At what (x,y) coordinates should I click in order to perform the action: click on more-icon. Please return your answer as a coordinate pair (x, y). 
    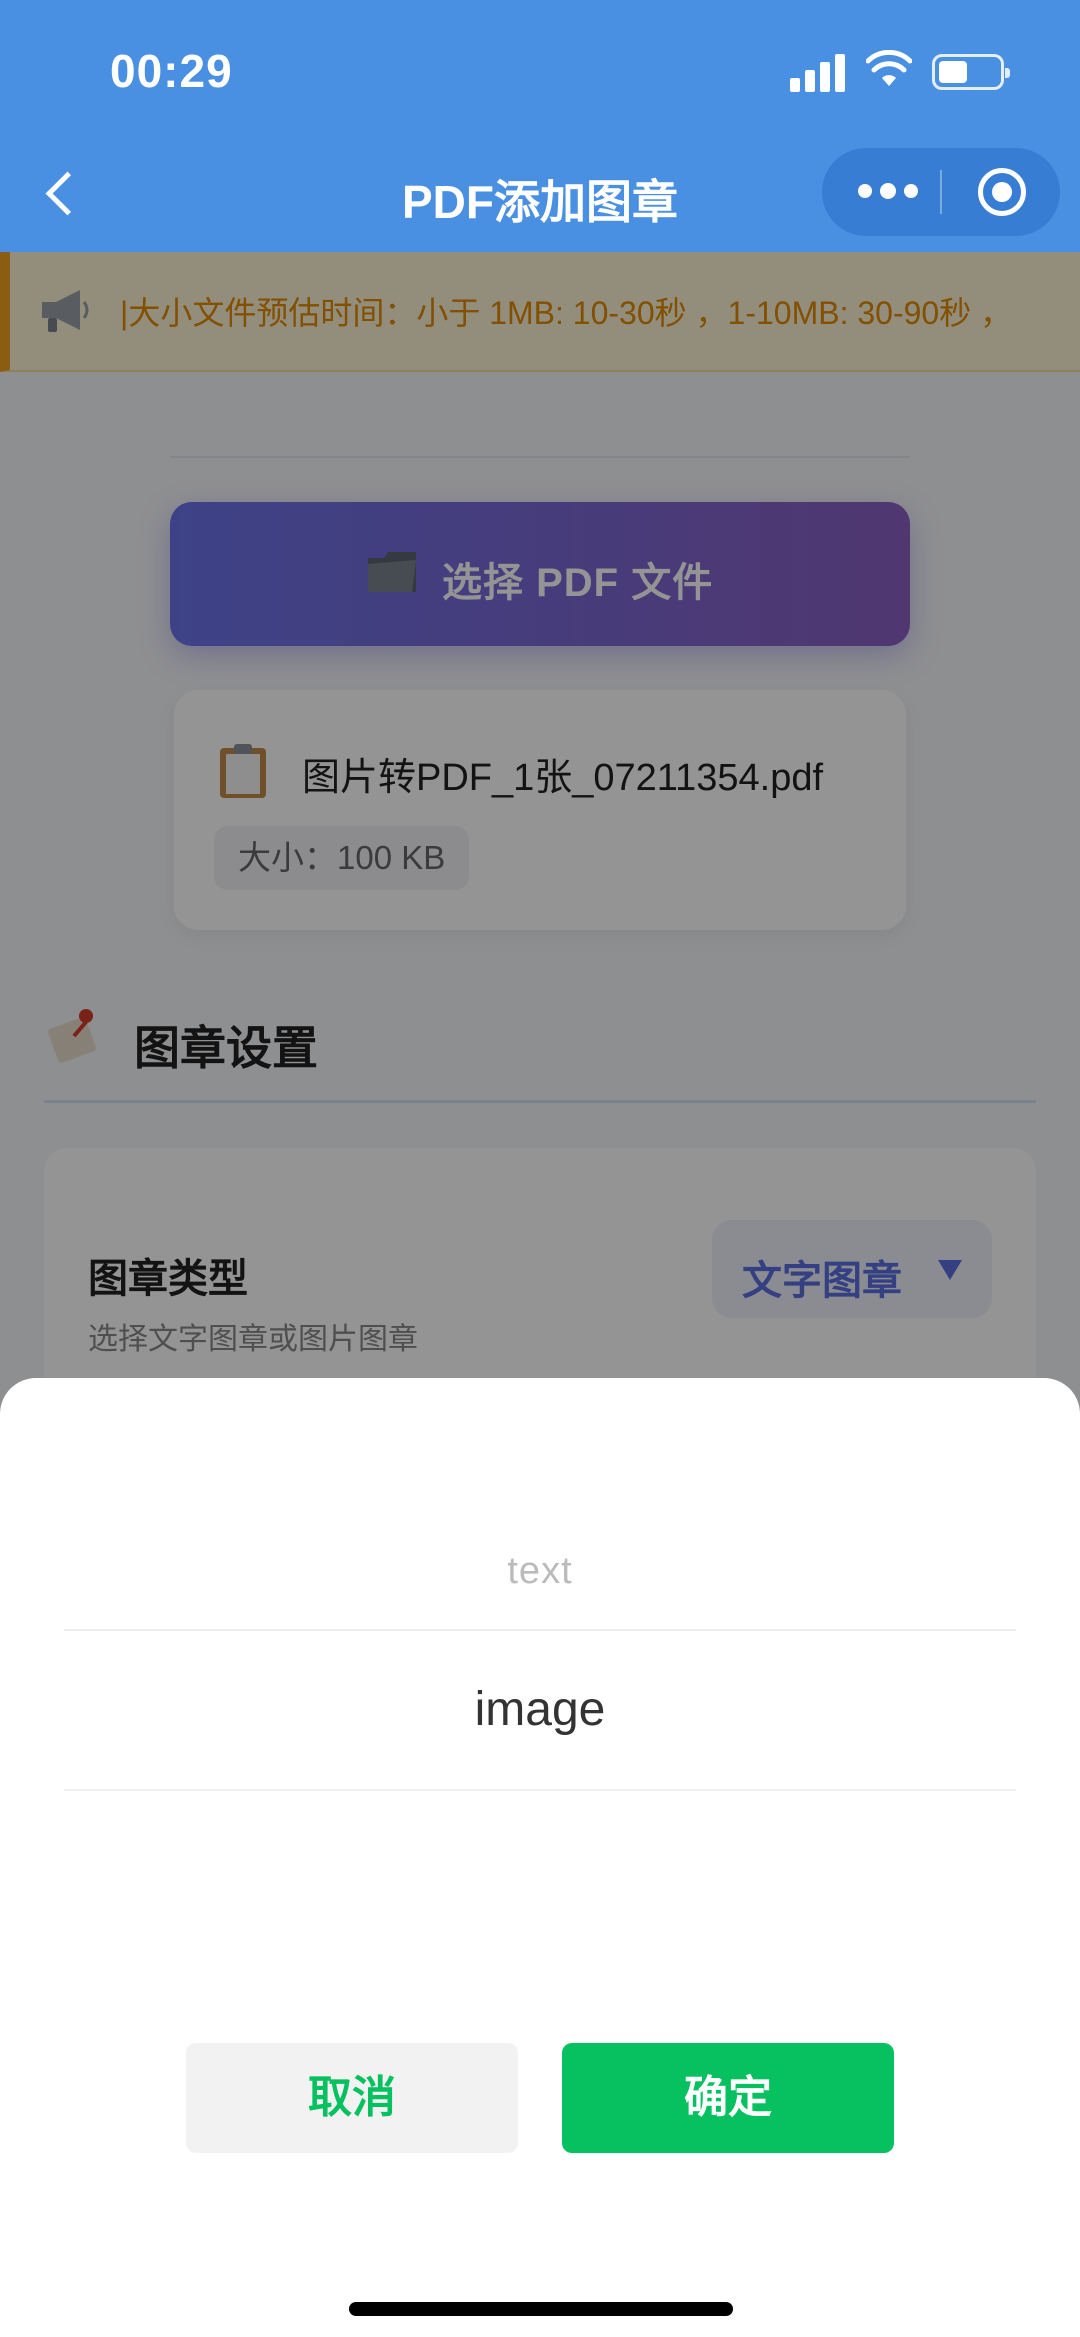
    Looking at the image, I should click on (888, 191).